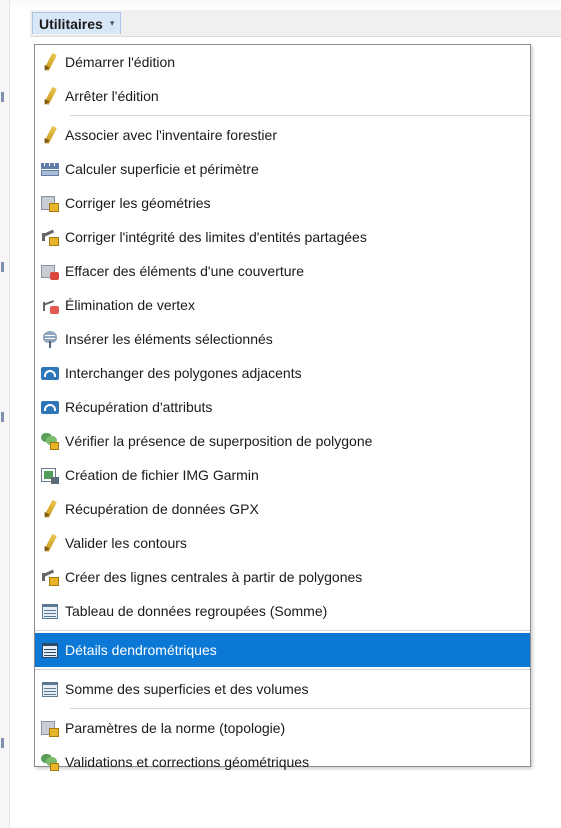 The height and width of the screenshot is (828, 561). I want to click on menu-item-somme-superficies: Somme des superficies et des volumes, so click(282, 689).